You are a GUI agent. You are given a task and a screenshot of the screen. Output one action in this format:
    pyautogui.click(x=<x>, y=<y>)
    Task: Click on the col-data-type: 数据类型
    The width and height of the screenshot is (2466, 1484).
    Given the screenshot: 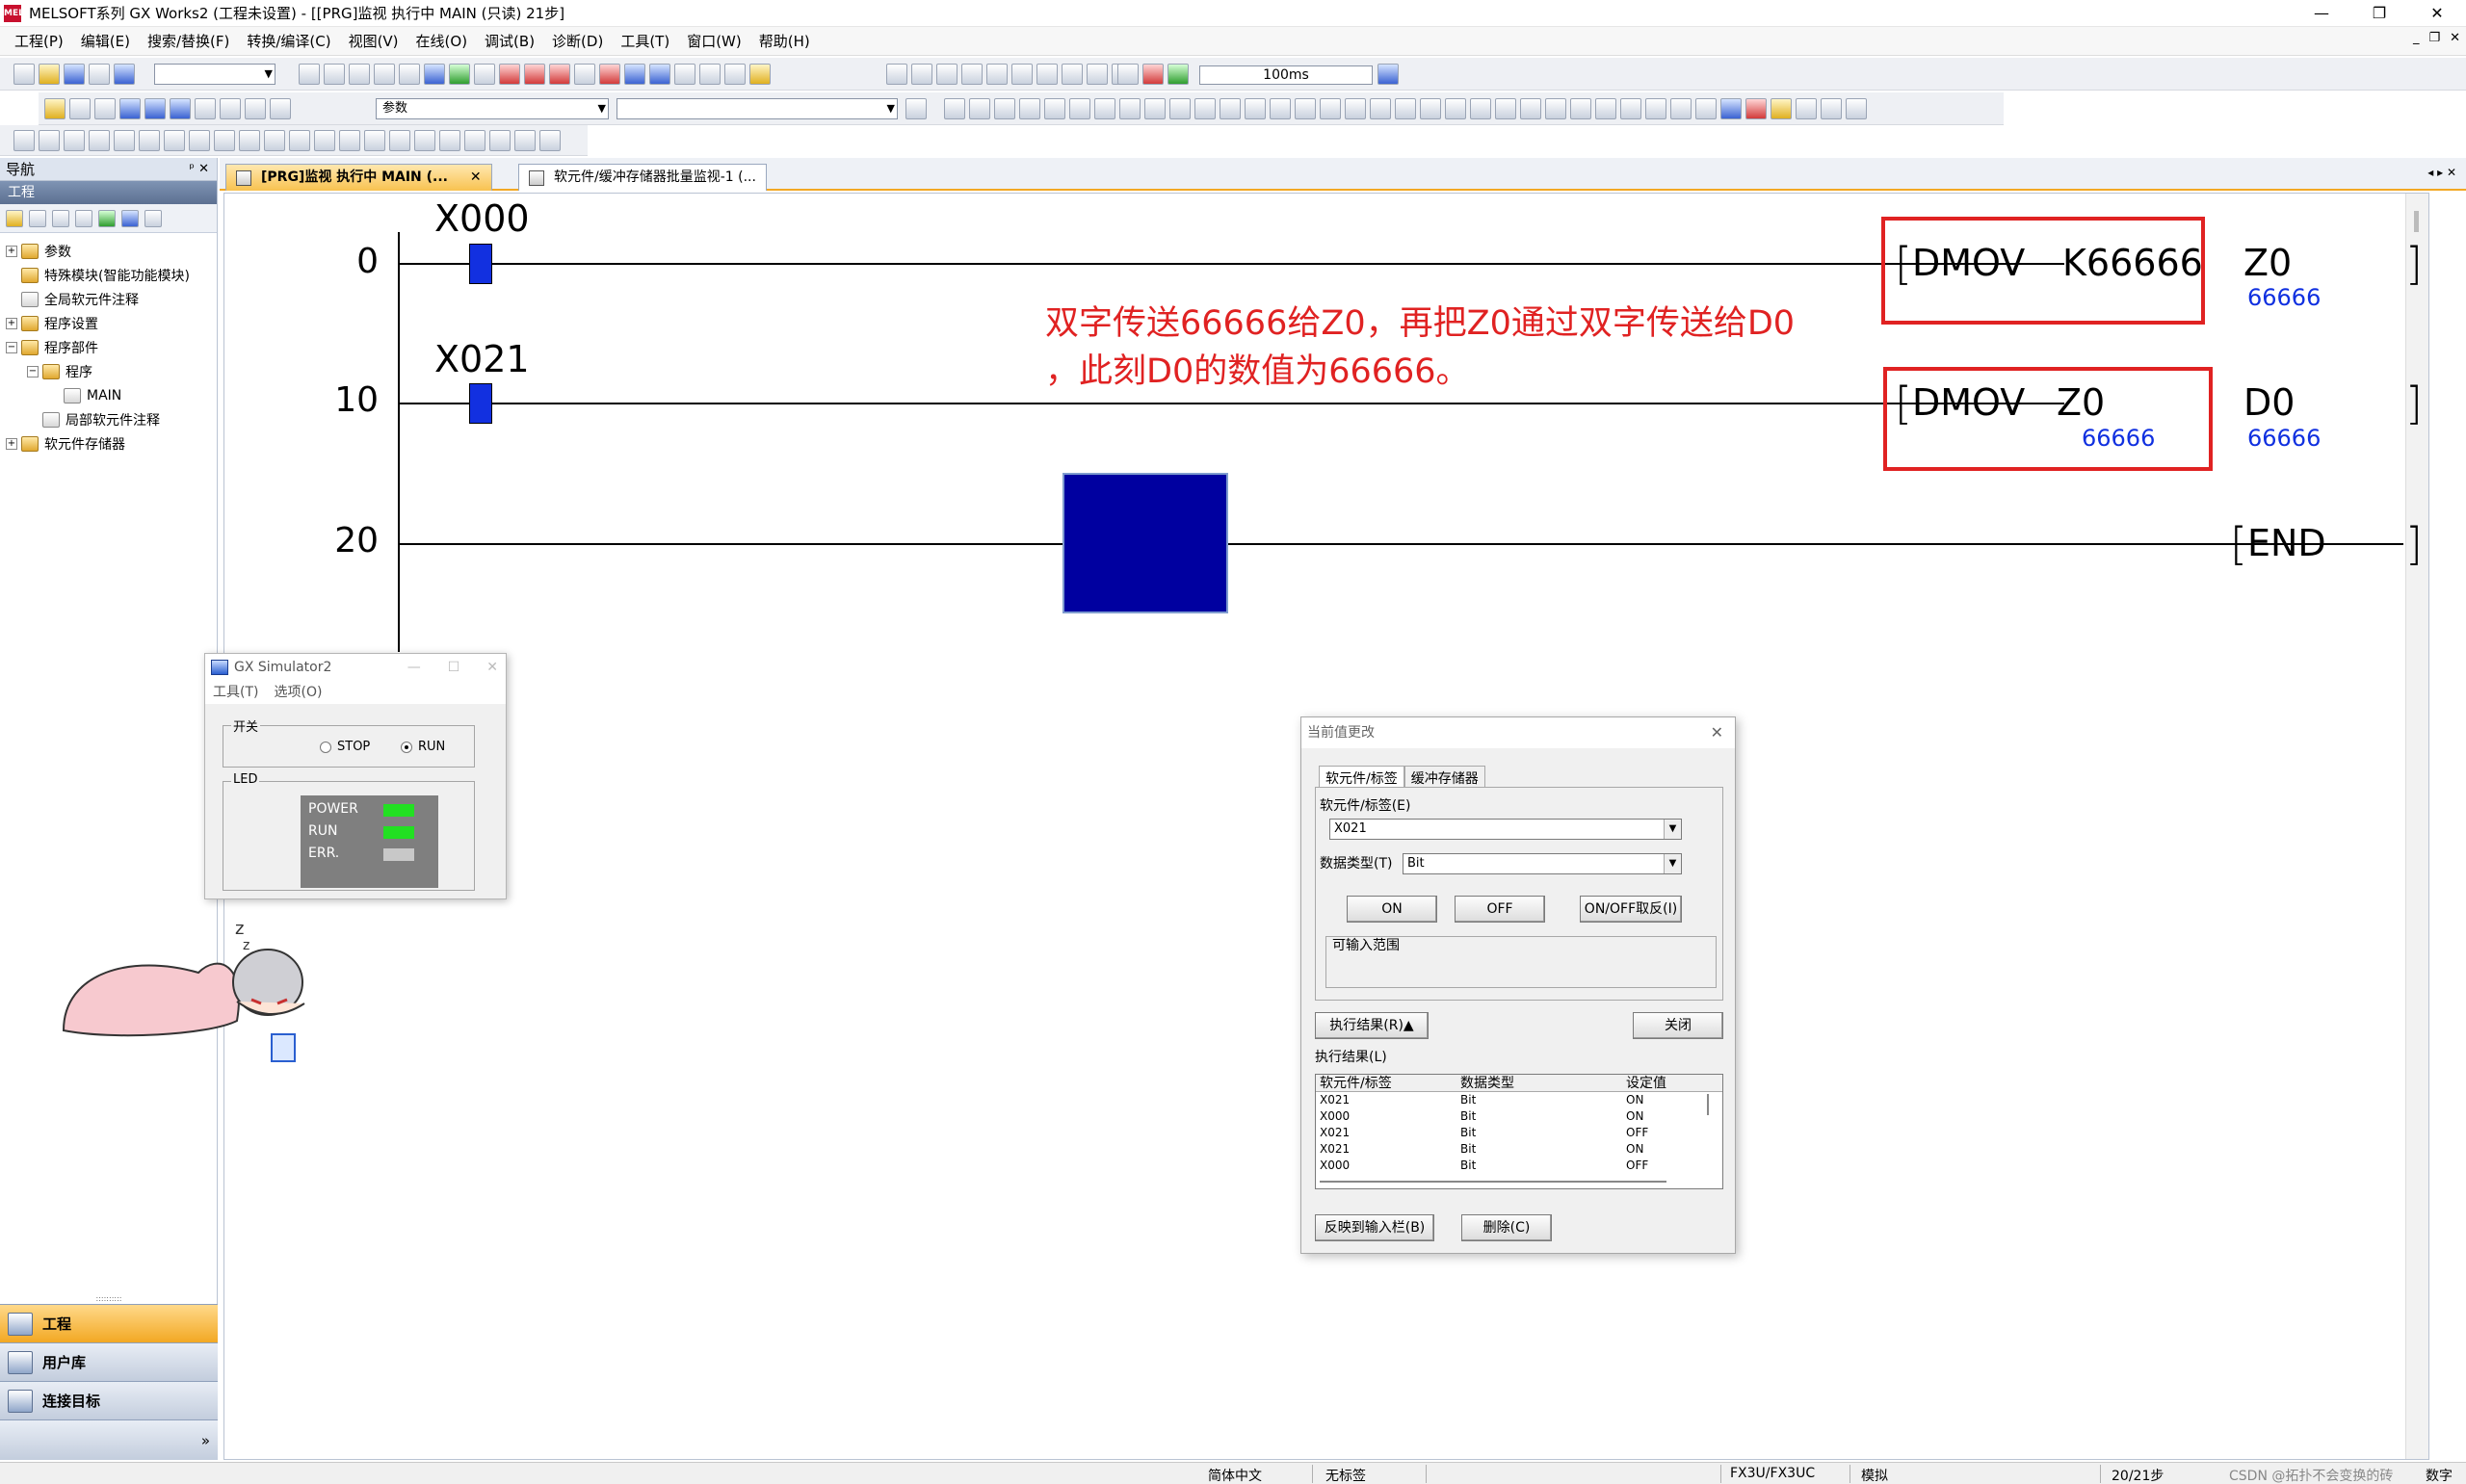 What is the action you would take?
    pyautogui.click(x=1539, y=1083)
    